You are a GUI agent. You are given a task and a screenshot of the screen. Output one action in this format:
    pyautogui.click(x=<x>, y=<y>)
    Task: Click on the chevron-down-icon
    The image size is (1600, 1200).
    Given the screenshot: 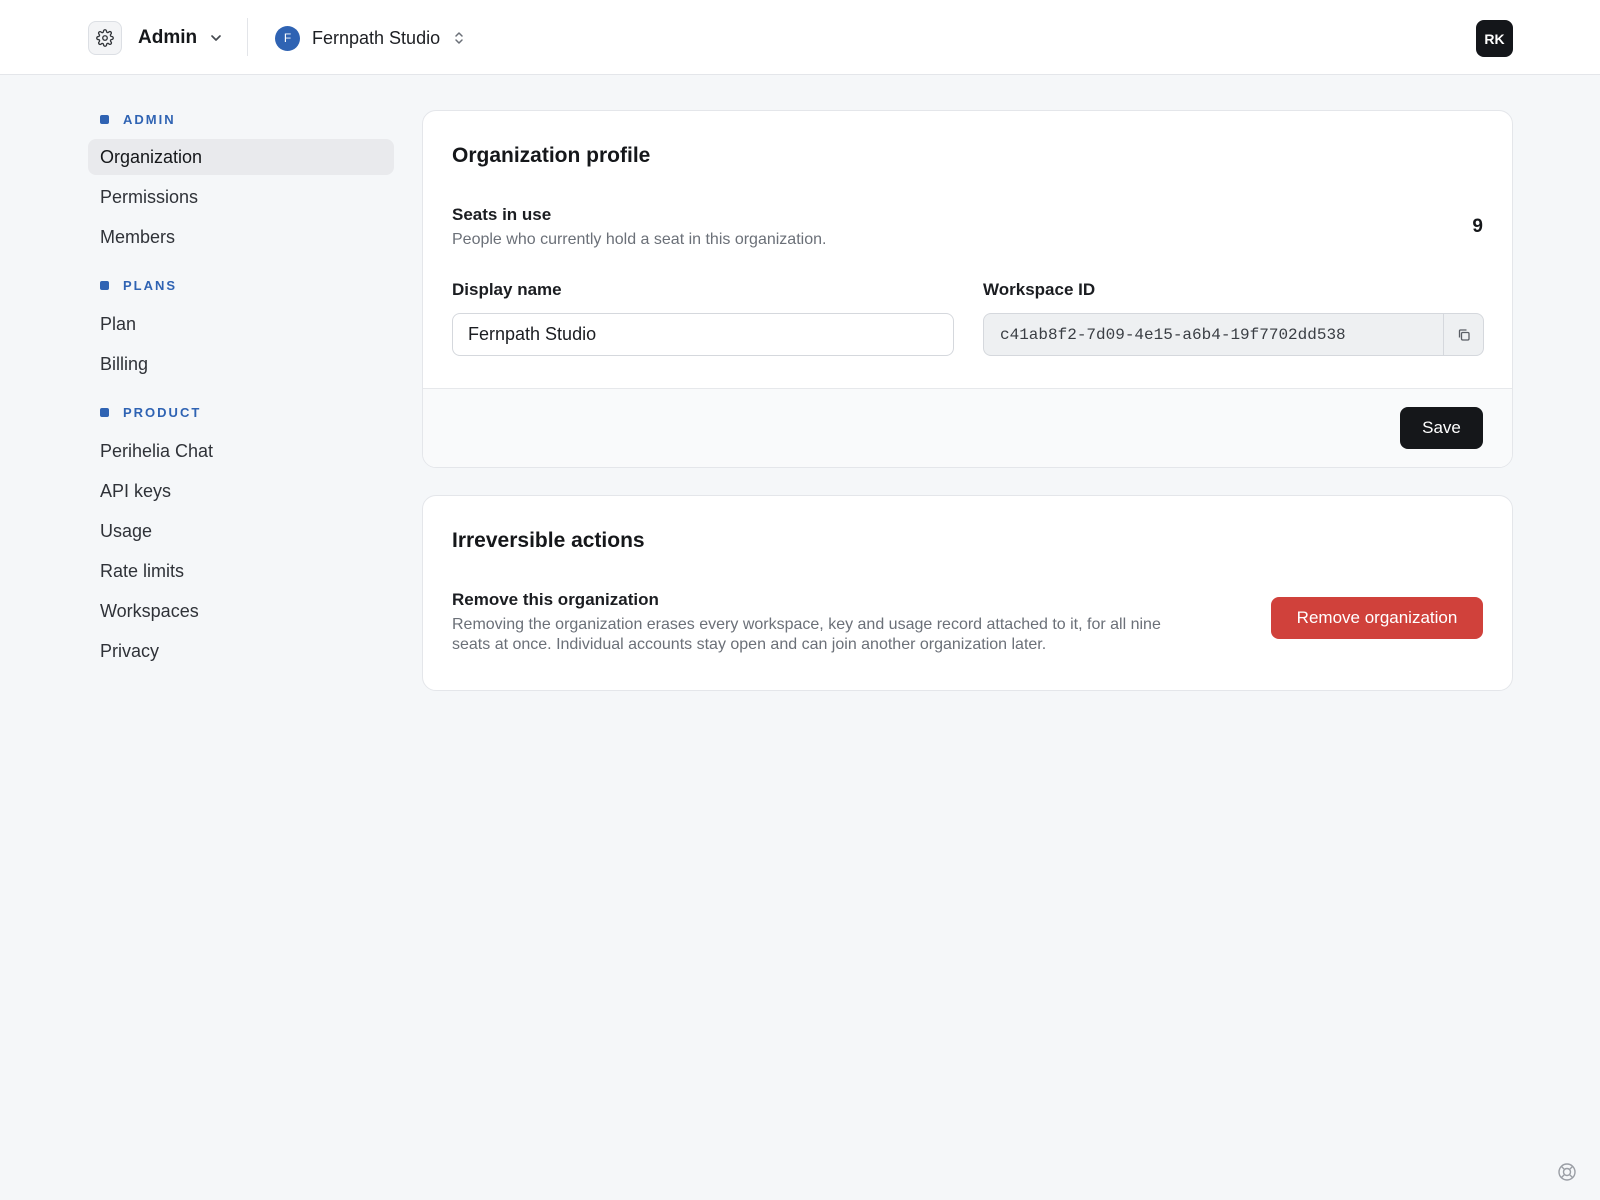 What is the action you would take?
    pyautogui.click(x=216, y=38)
    